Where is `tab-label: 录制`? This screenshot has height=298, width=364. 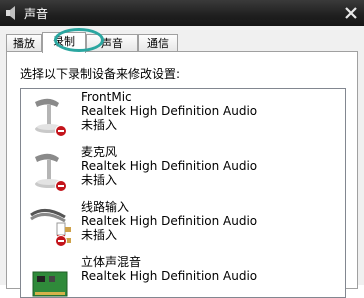
tab-label: 录制 is located at coordinates (64, 41).